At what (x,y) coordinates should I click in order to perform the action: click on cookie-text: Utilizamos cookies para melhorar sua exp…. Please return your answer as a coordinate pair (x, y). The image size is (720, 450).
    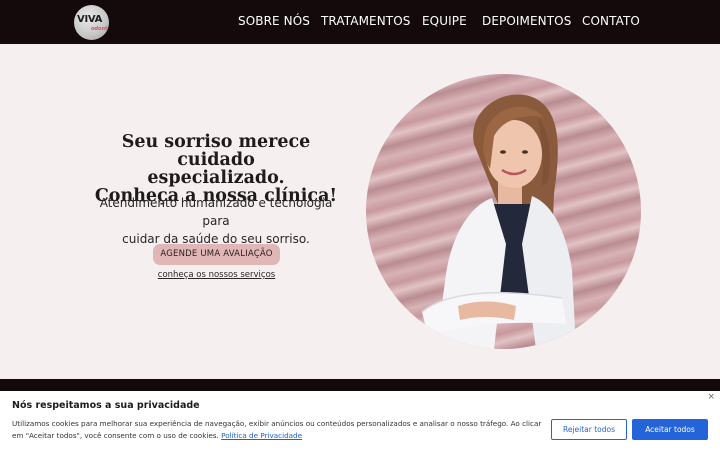
    Looking at the image, I should click on (282, 430).